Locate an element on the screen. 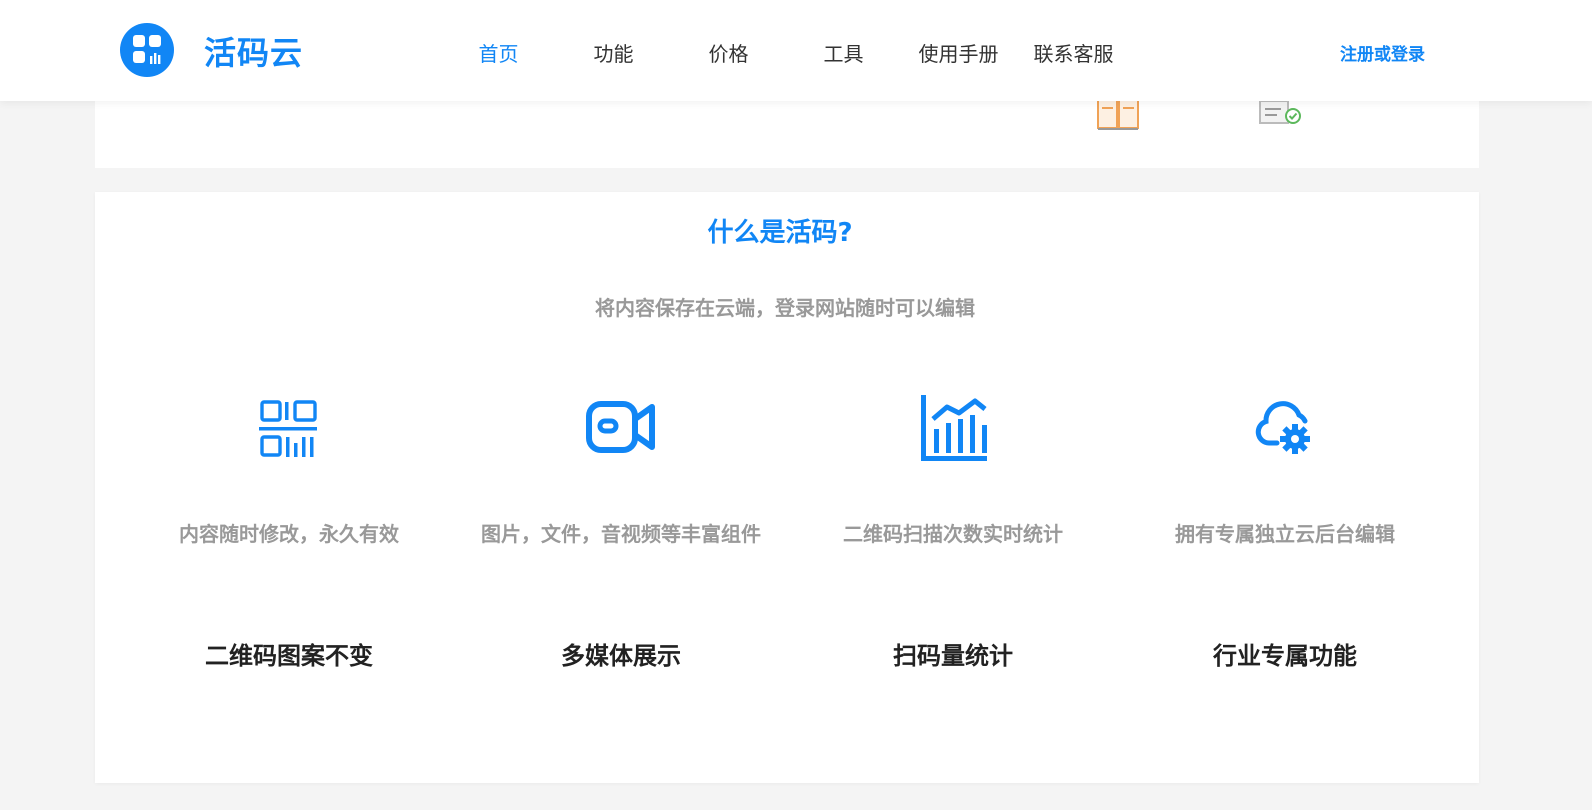  nav-contact: 联系客服 is located at coordinates (1073, 52).